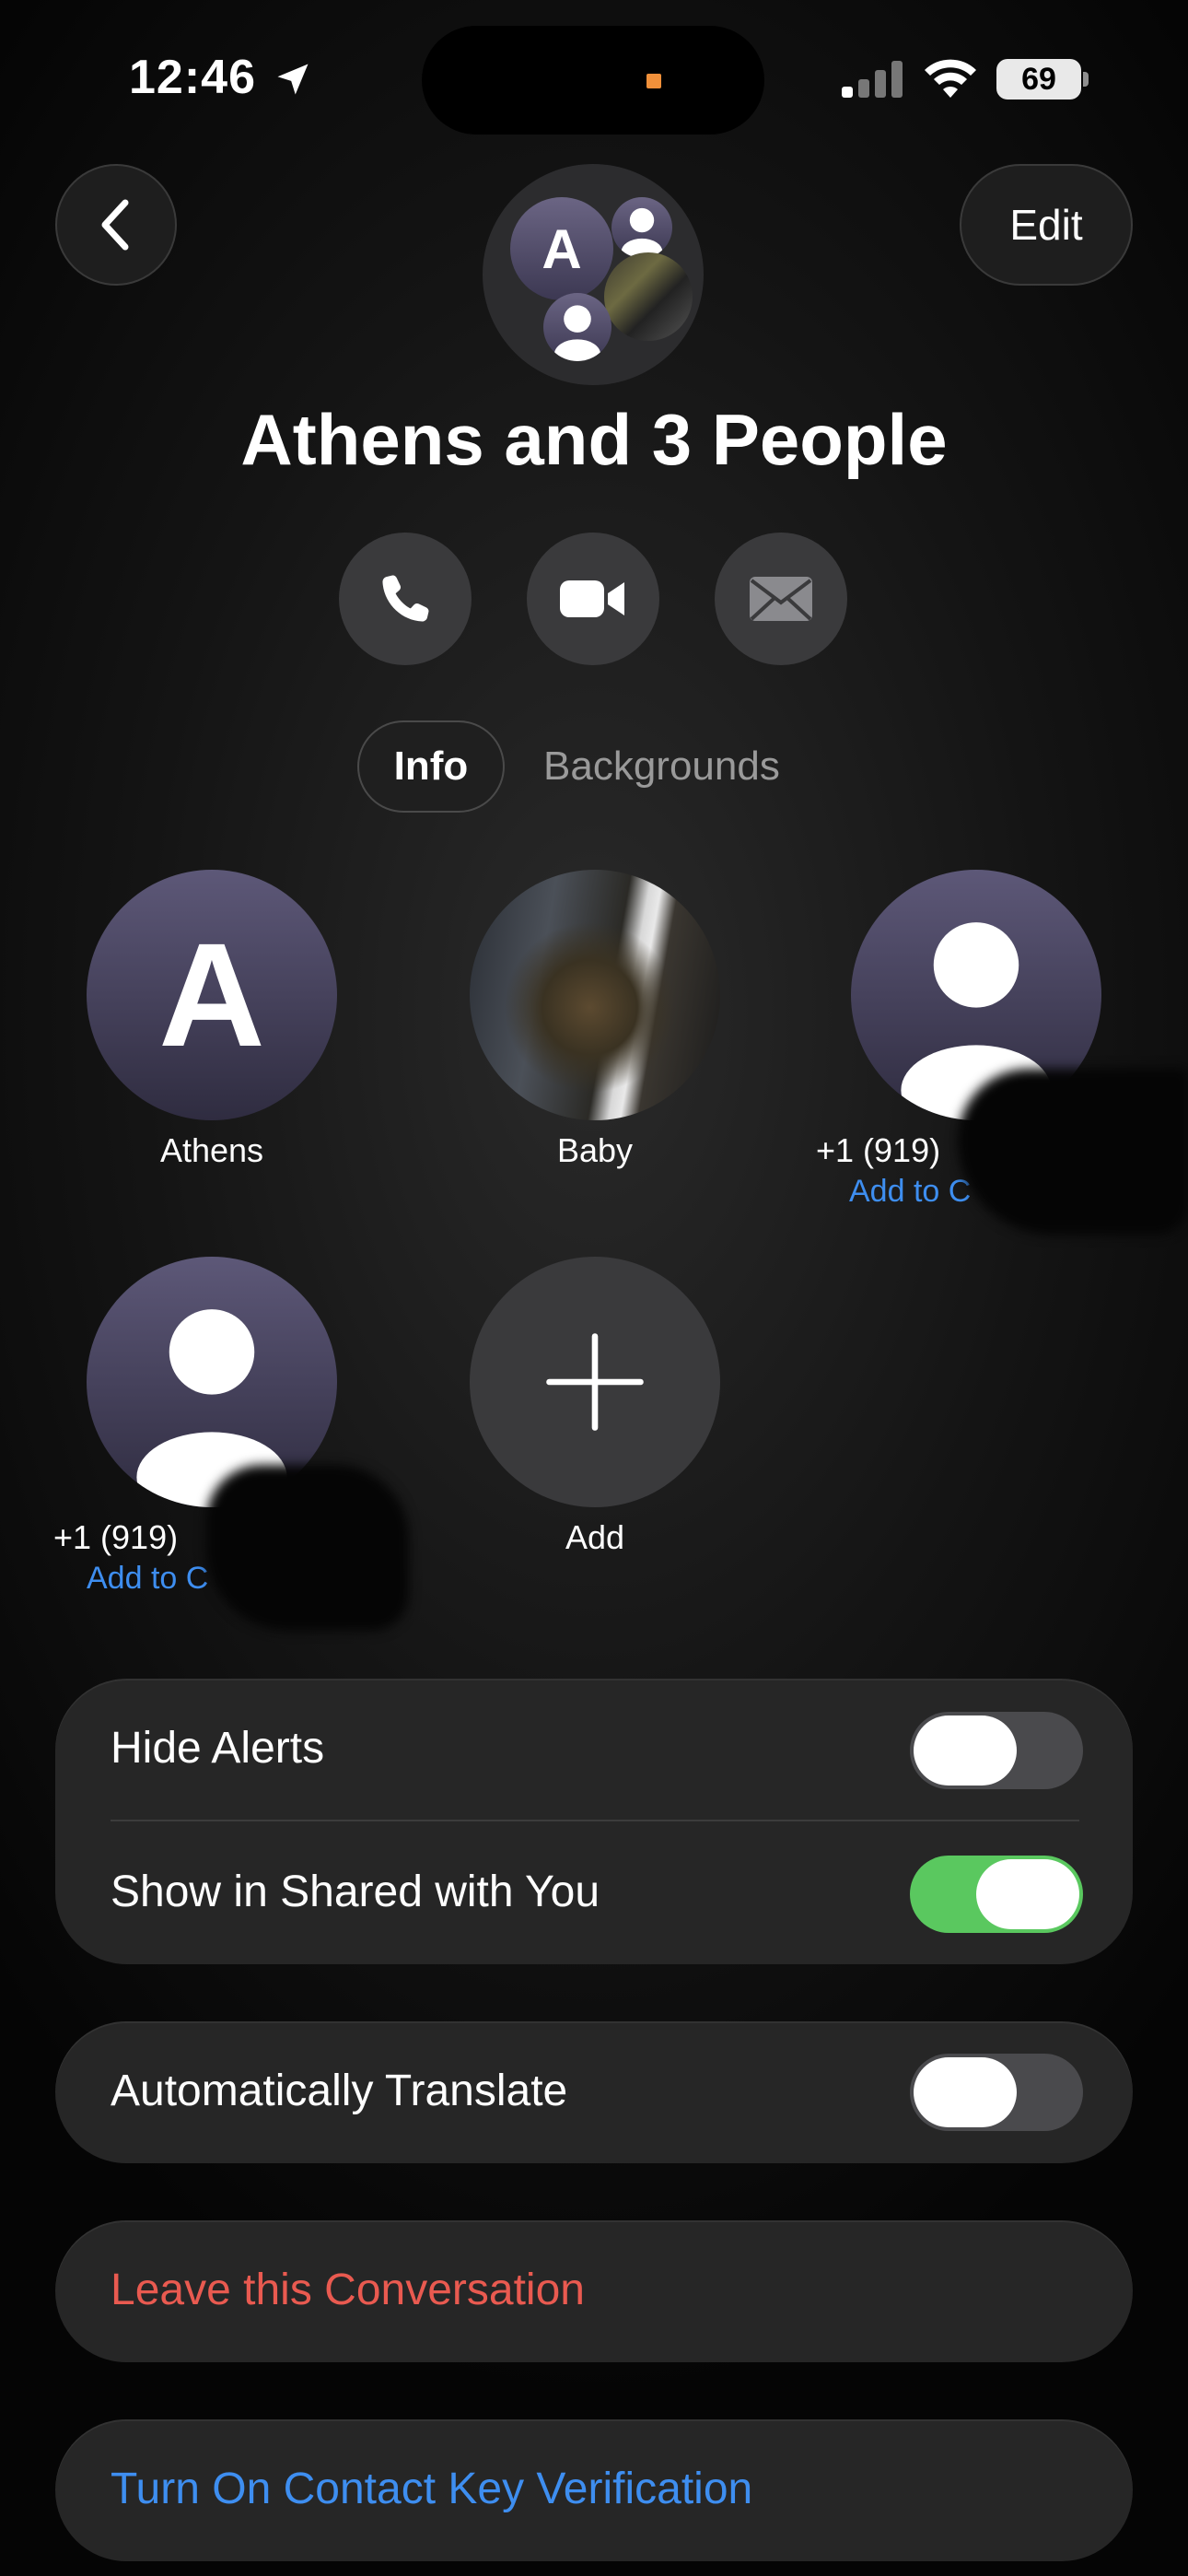  I want to click on privacy-indicator-icon, so click(654, 81).